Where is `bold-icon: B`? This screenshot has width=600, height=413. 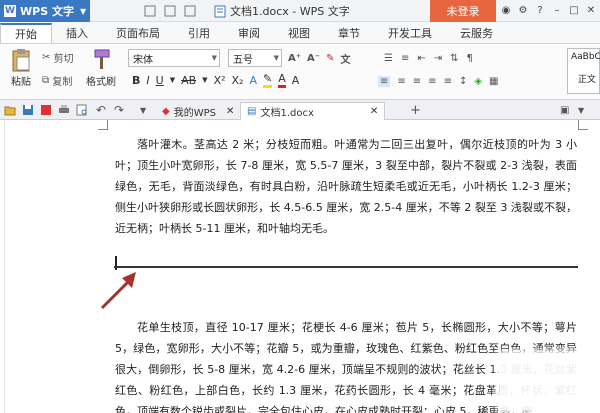
bold-icon: B is located at coordinates (136, 80).